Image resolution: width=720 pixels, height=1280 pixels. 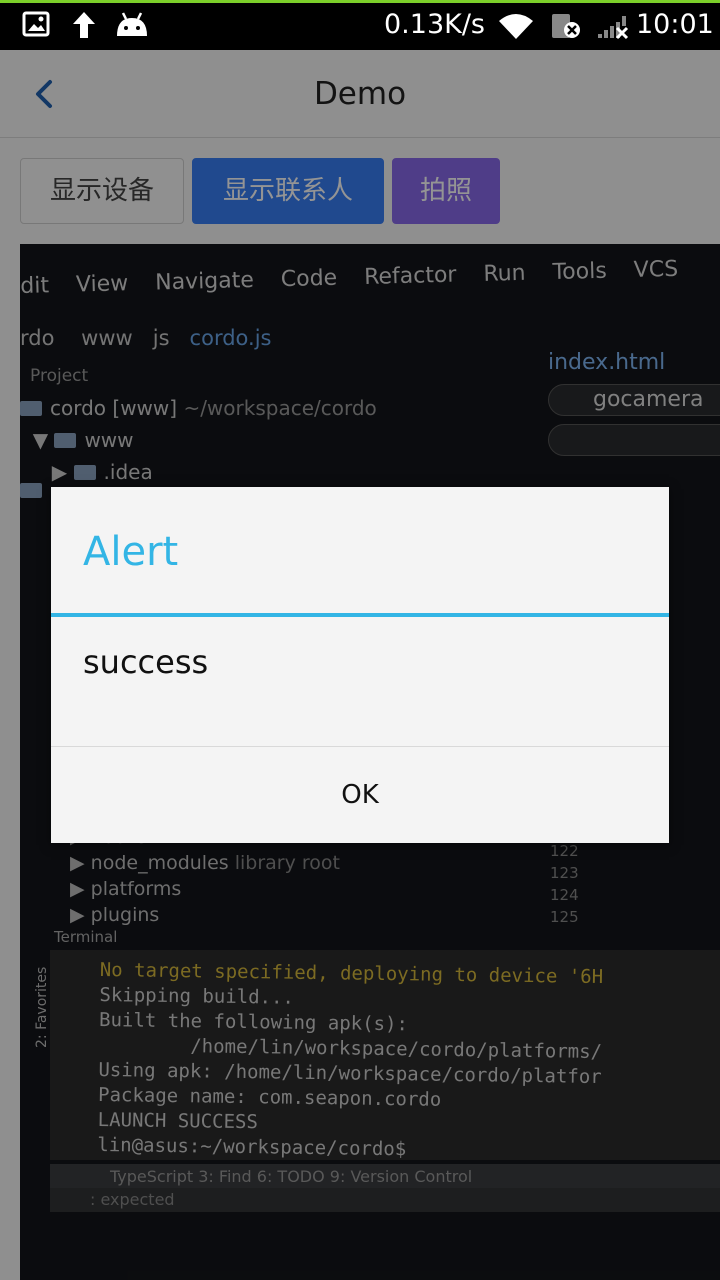 What do you see at coordinates (132, 26) in the screenshot?
I see `android-icon` at bounding box center [132, 26].